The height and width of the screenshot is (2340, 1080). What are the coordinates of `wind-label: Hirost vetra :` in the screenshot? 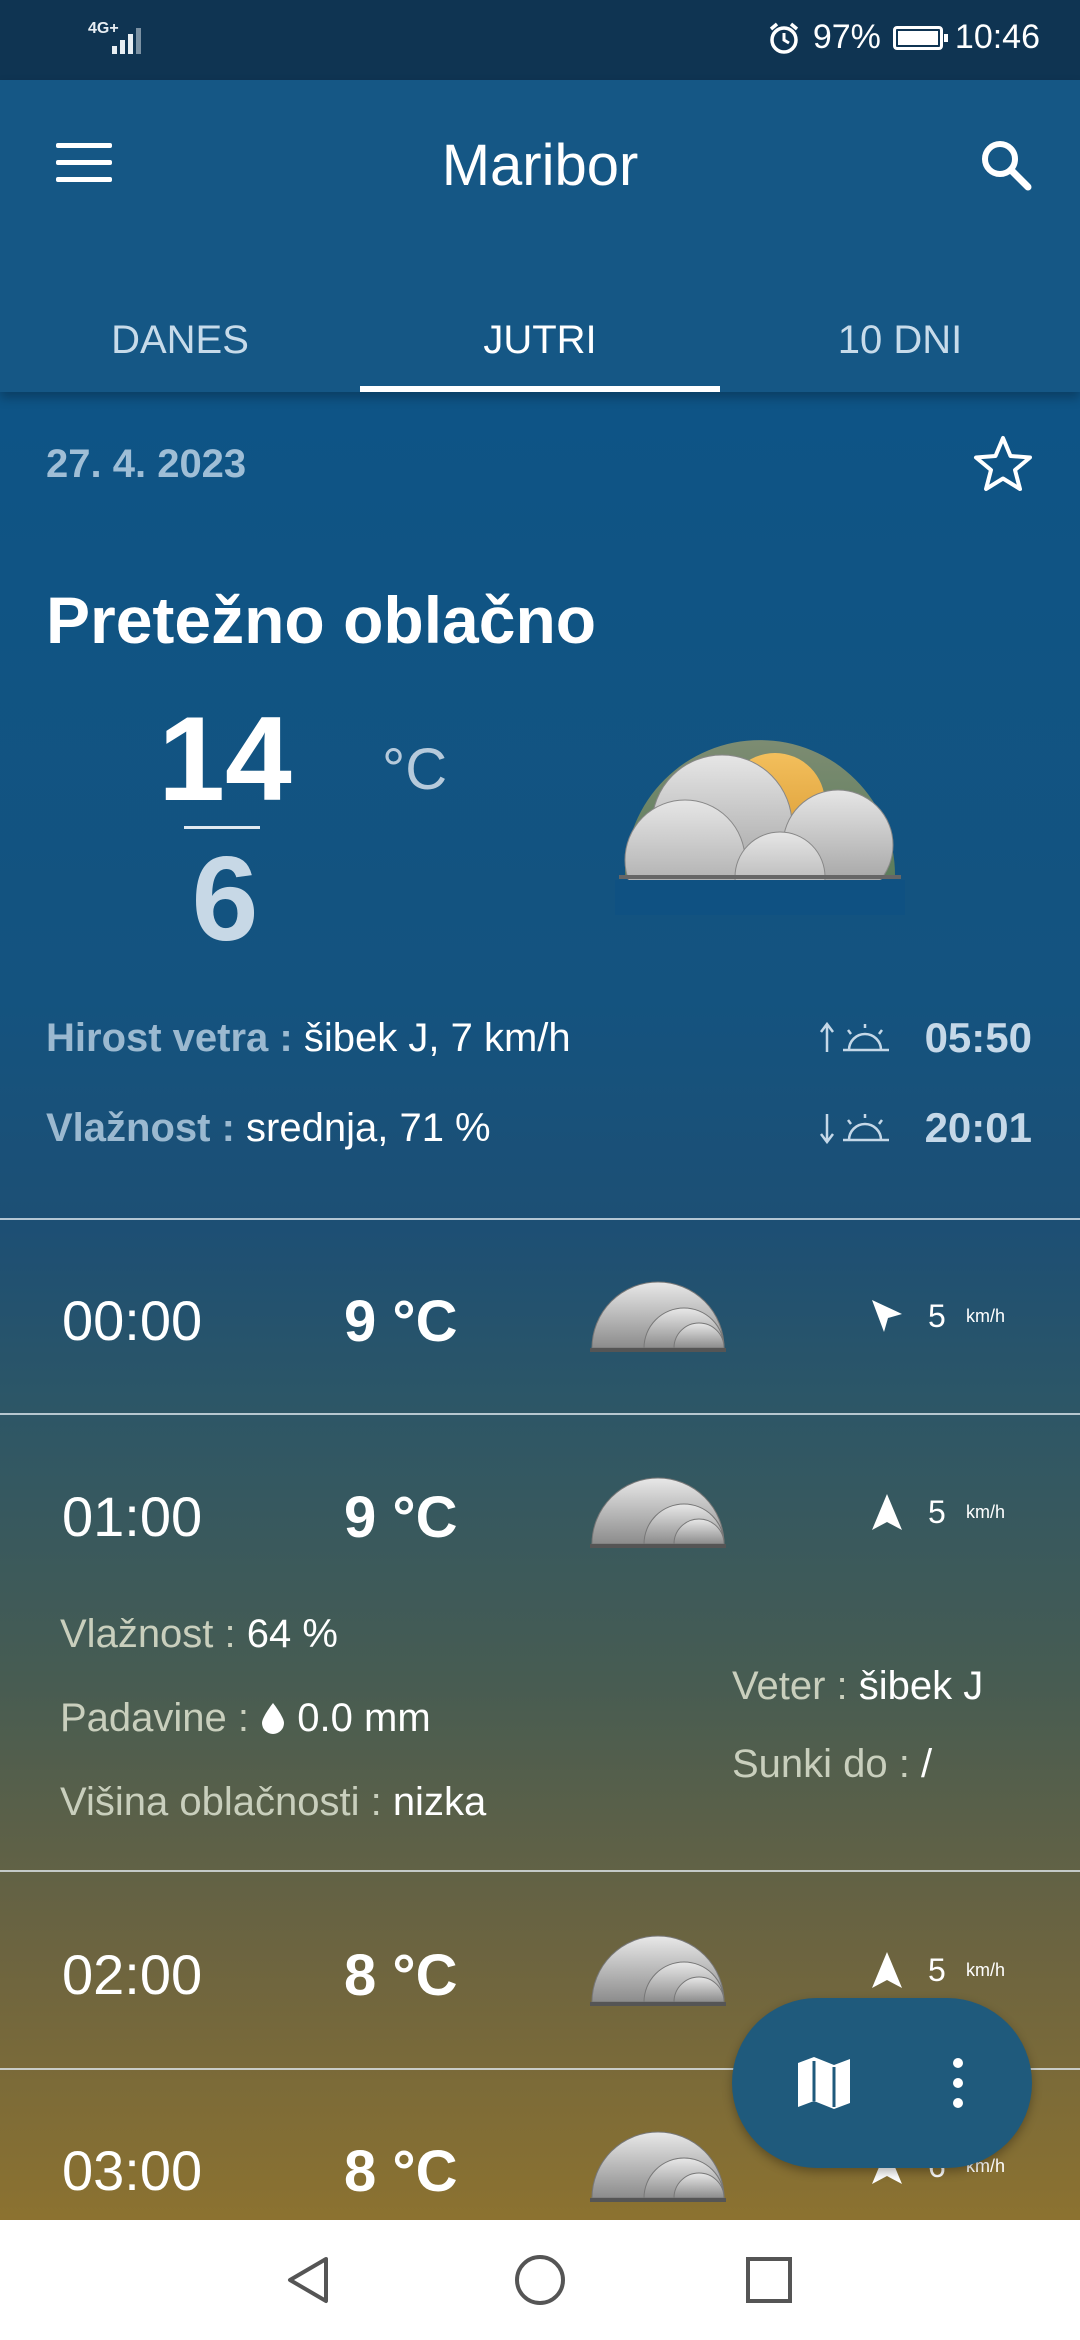 It's located at (169, 1038).